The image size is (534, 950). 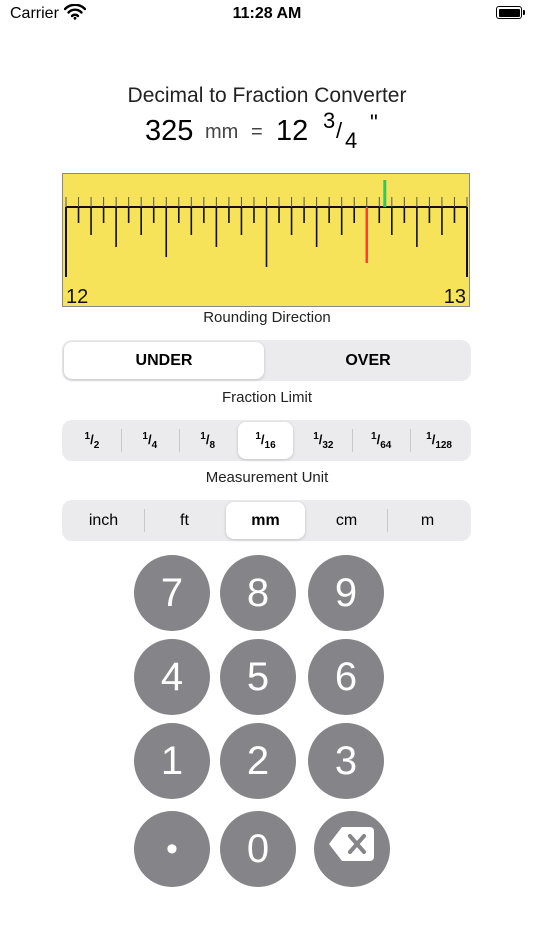 I want to click on unit-option-label: mm, so click(x=265, y=520).